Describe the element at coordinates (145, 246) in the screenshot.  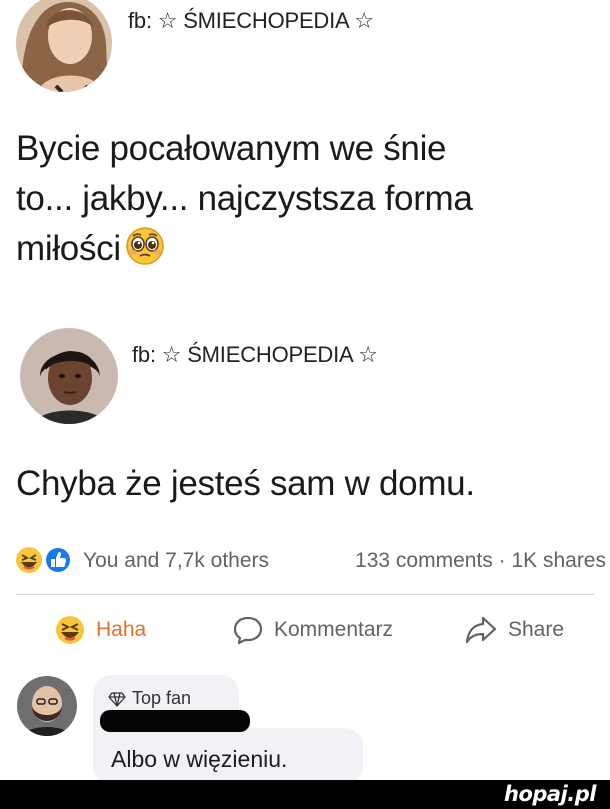
I see `pleading-face-icon` at that location.